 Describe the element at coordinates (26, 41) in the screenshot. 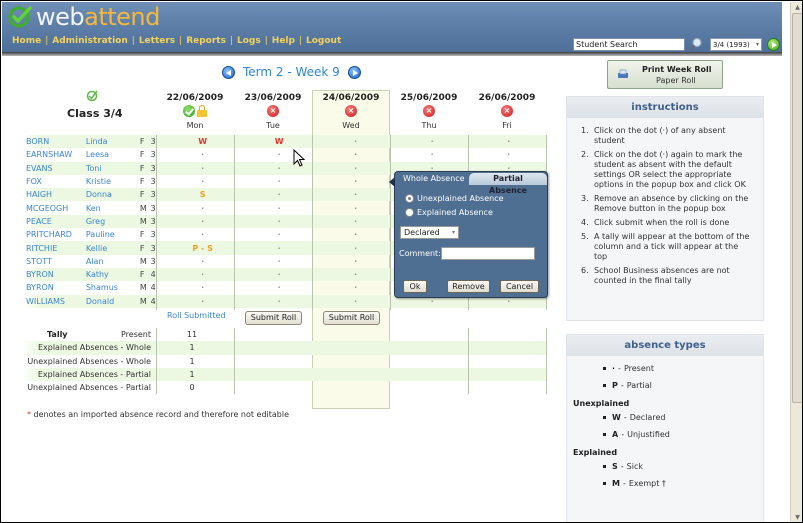

I see `nav-home: Home` at that location.